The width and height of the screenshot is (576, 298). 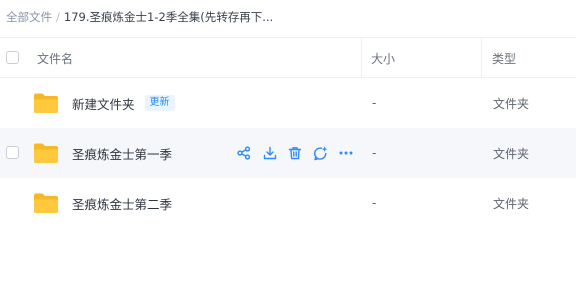 What do you see at coordinates (346, 153) in the screenshot?
I see `more-icon` at bounding box center [346, 153].